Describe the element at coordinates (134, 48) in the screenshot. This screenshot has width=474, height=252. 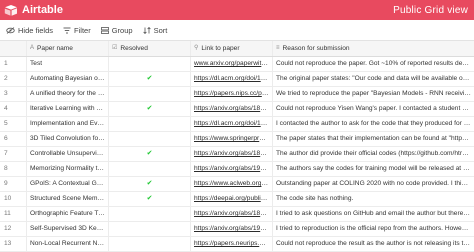
I see `column-header-label: Resolved` at that location.